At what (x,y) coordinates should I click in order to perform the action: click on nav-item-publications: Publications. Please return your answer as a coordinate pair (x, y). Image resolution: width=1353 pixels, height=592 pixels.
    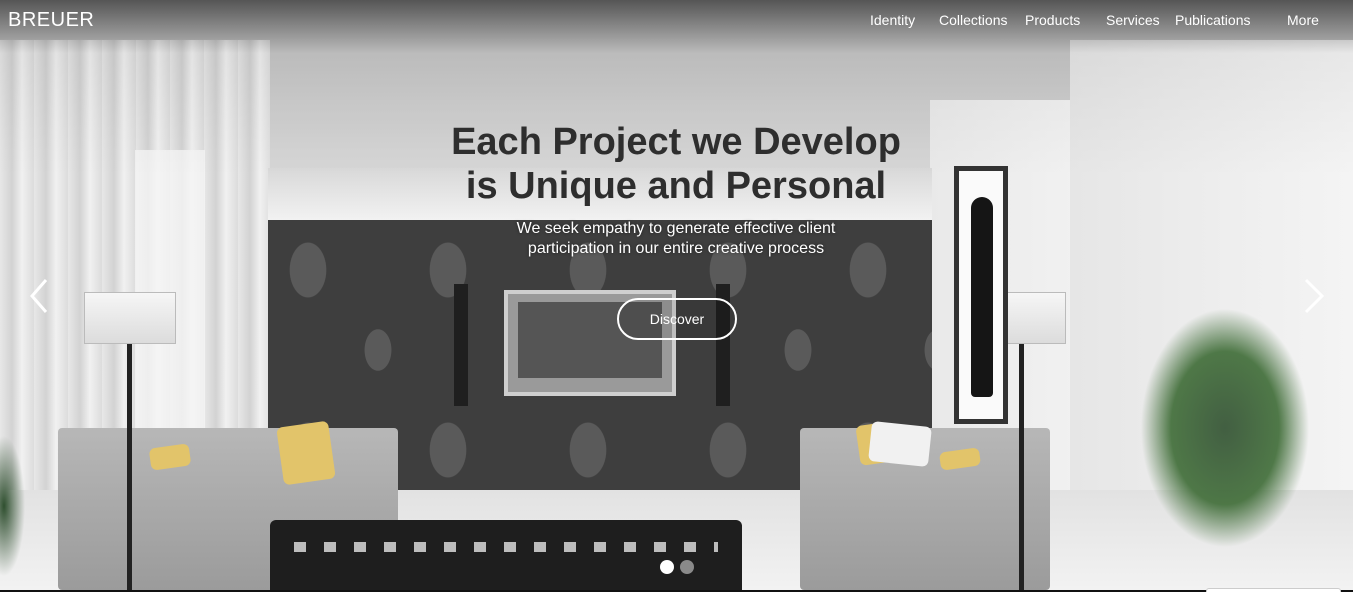
    Looking at the image, I should click on (1213, 20).